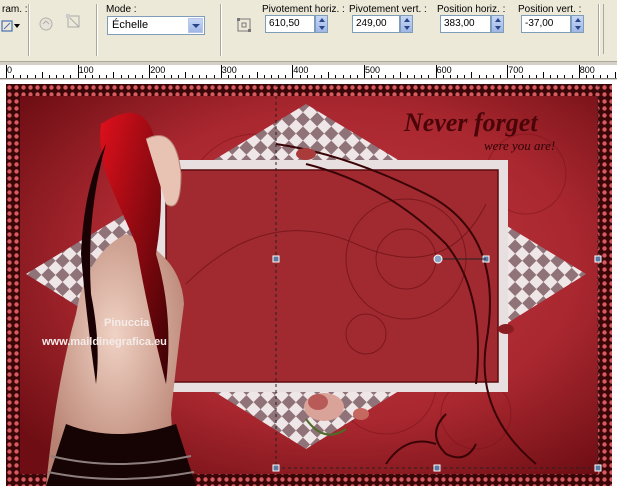 This screenshot has height=488, width=617. Describe the element at coordinates (471, 9) in the screenshot. I see `pos-h-label: Position horiz. :` at that location.